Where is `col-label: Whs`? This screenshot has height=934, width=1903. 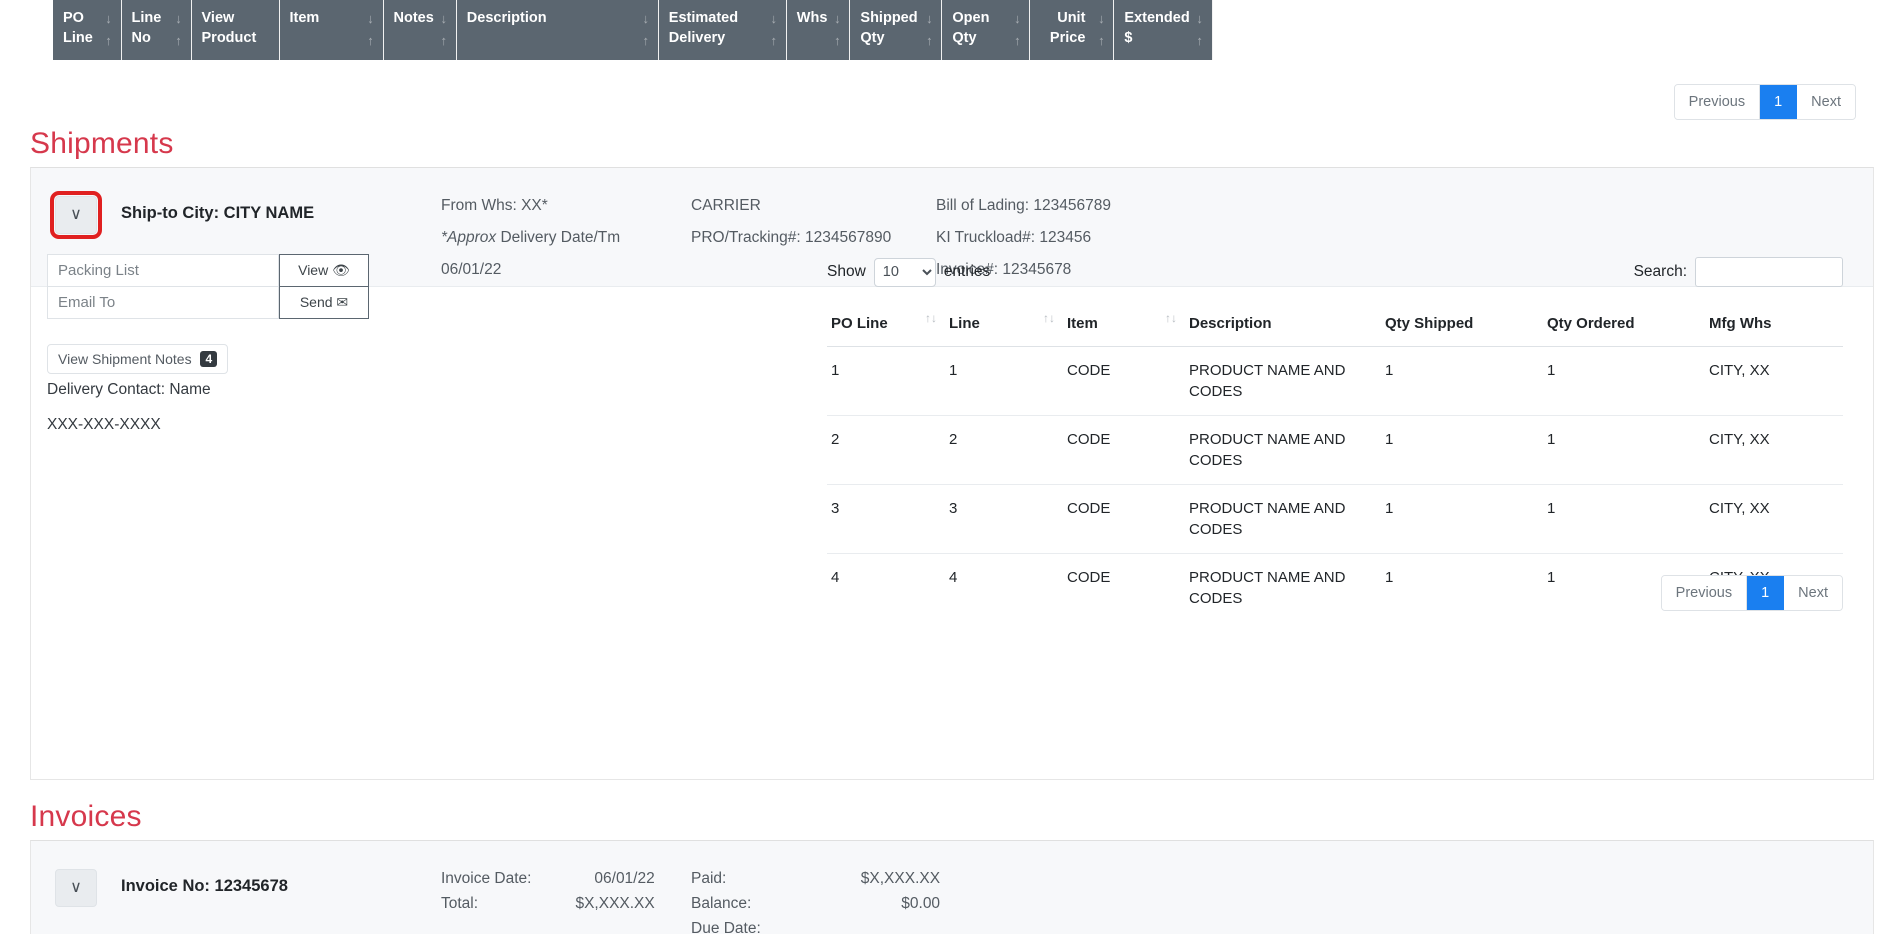
col-label: Whs is located at coordinates (812, 18).